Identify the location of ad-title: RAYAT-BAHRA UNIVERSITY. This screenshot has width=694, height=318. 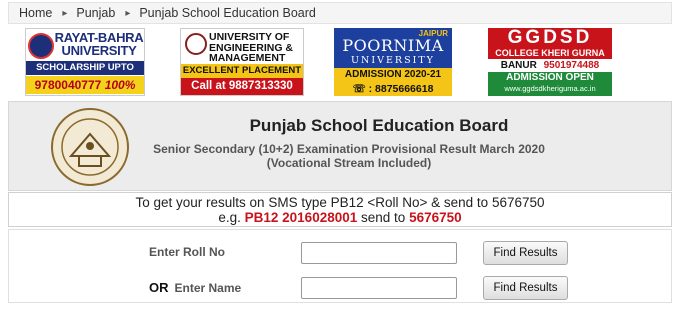
(99, 44).